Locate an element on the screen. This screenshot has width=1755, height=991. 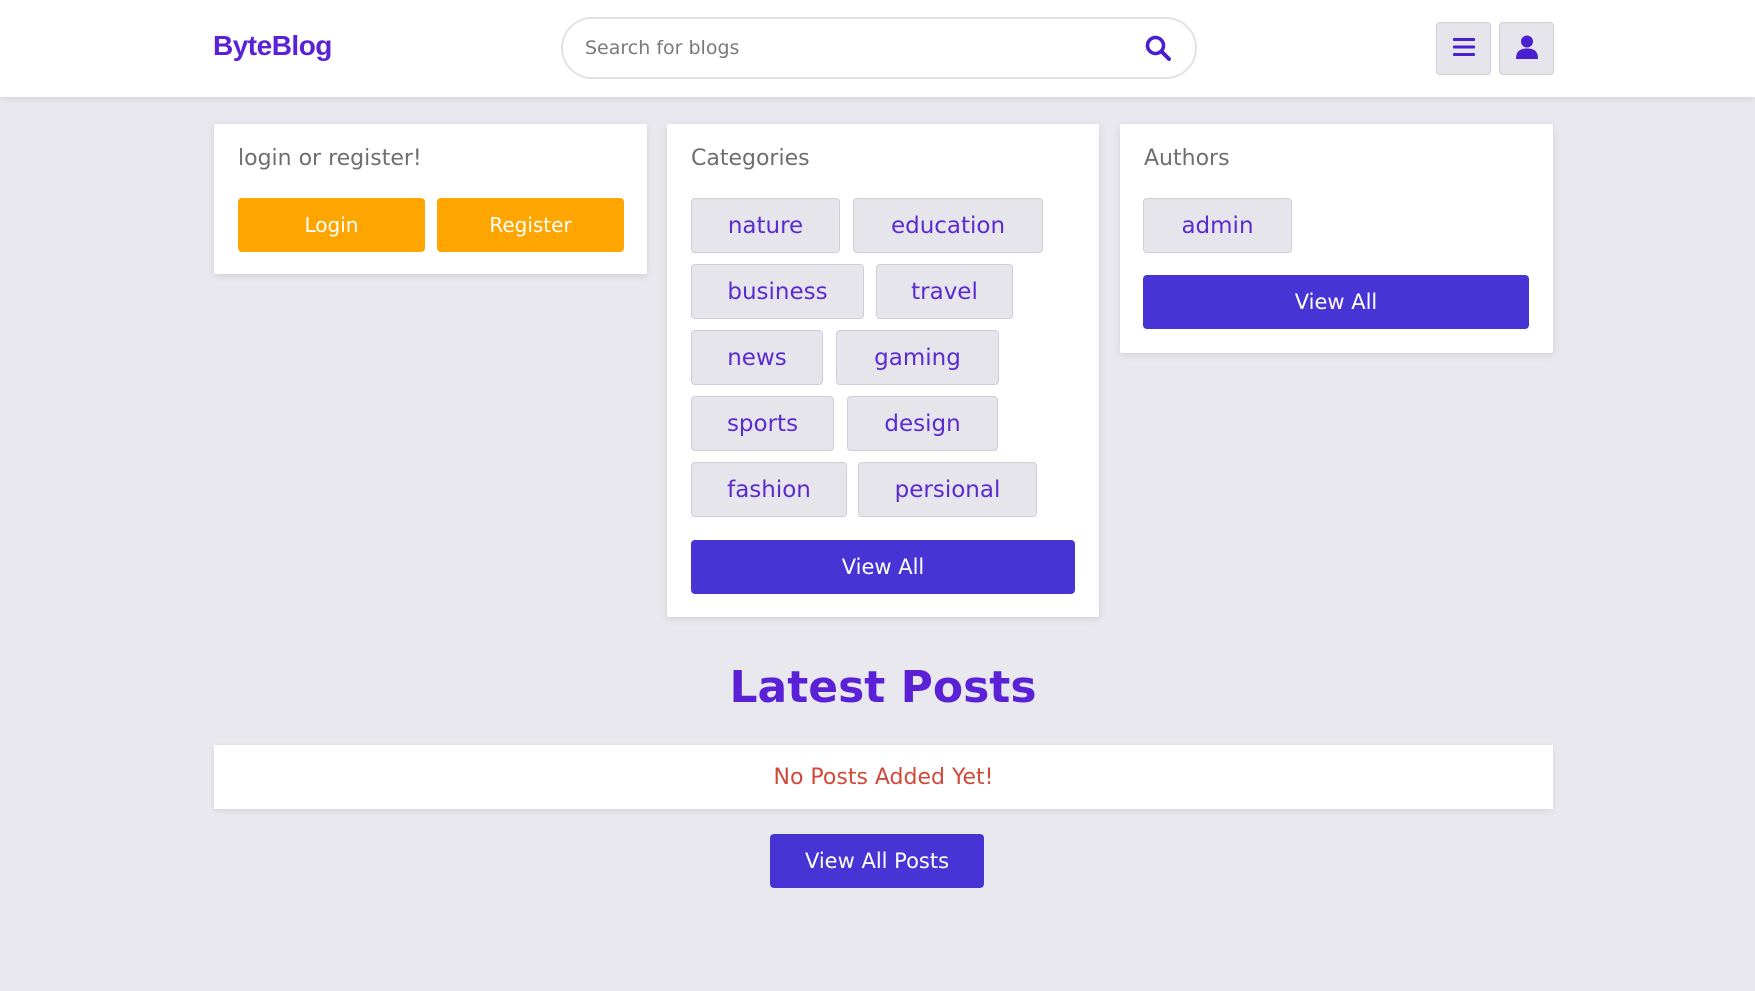
user-icon is located at coordinates (1526, 49).